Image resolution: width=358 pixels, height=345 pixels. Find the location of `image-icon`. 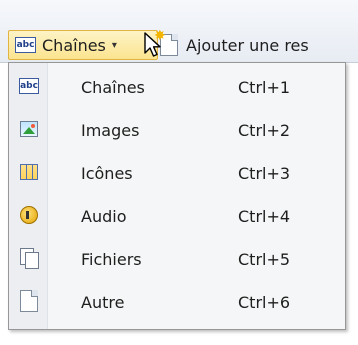

image-icon is located at coordinates (29, 129).